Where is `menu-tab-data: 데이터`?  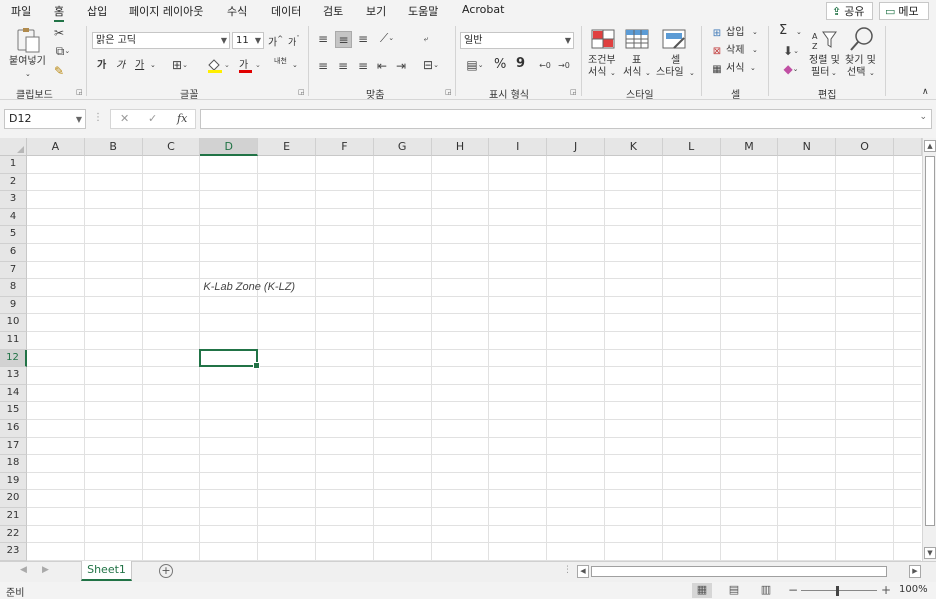
menu-tab-data: 데이터 is located at coordinates (286, 11).